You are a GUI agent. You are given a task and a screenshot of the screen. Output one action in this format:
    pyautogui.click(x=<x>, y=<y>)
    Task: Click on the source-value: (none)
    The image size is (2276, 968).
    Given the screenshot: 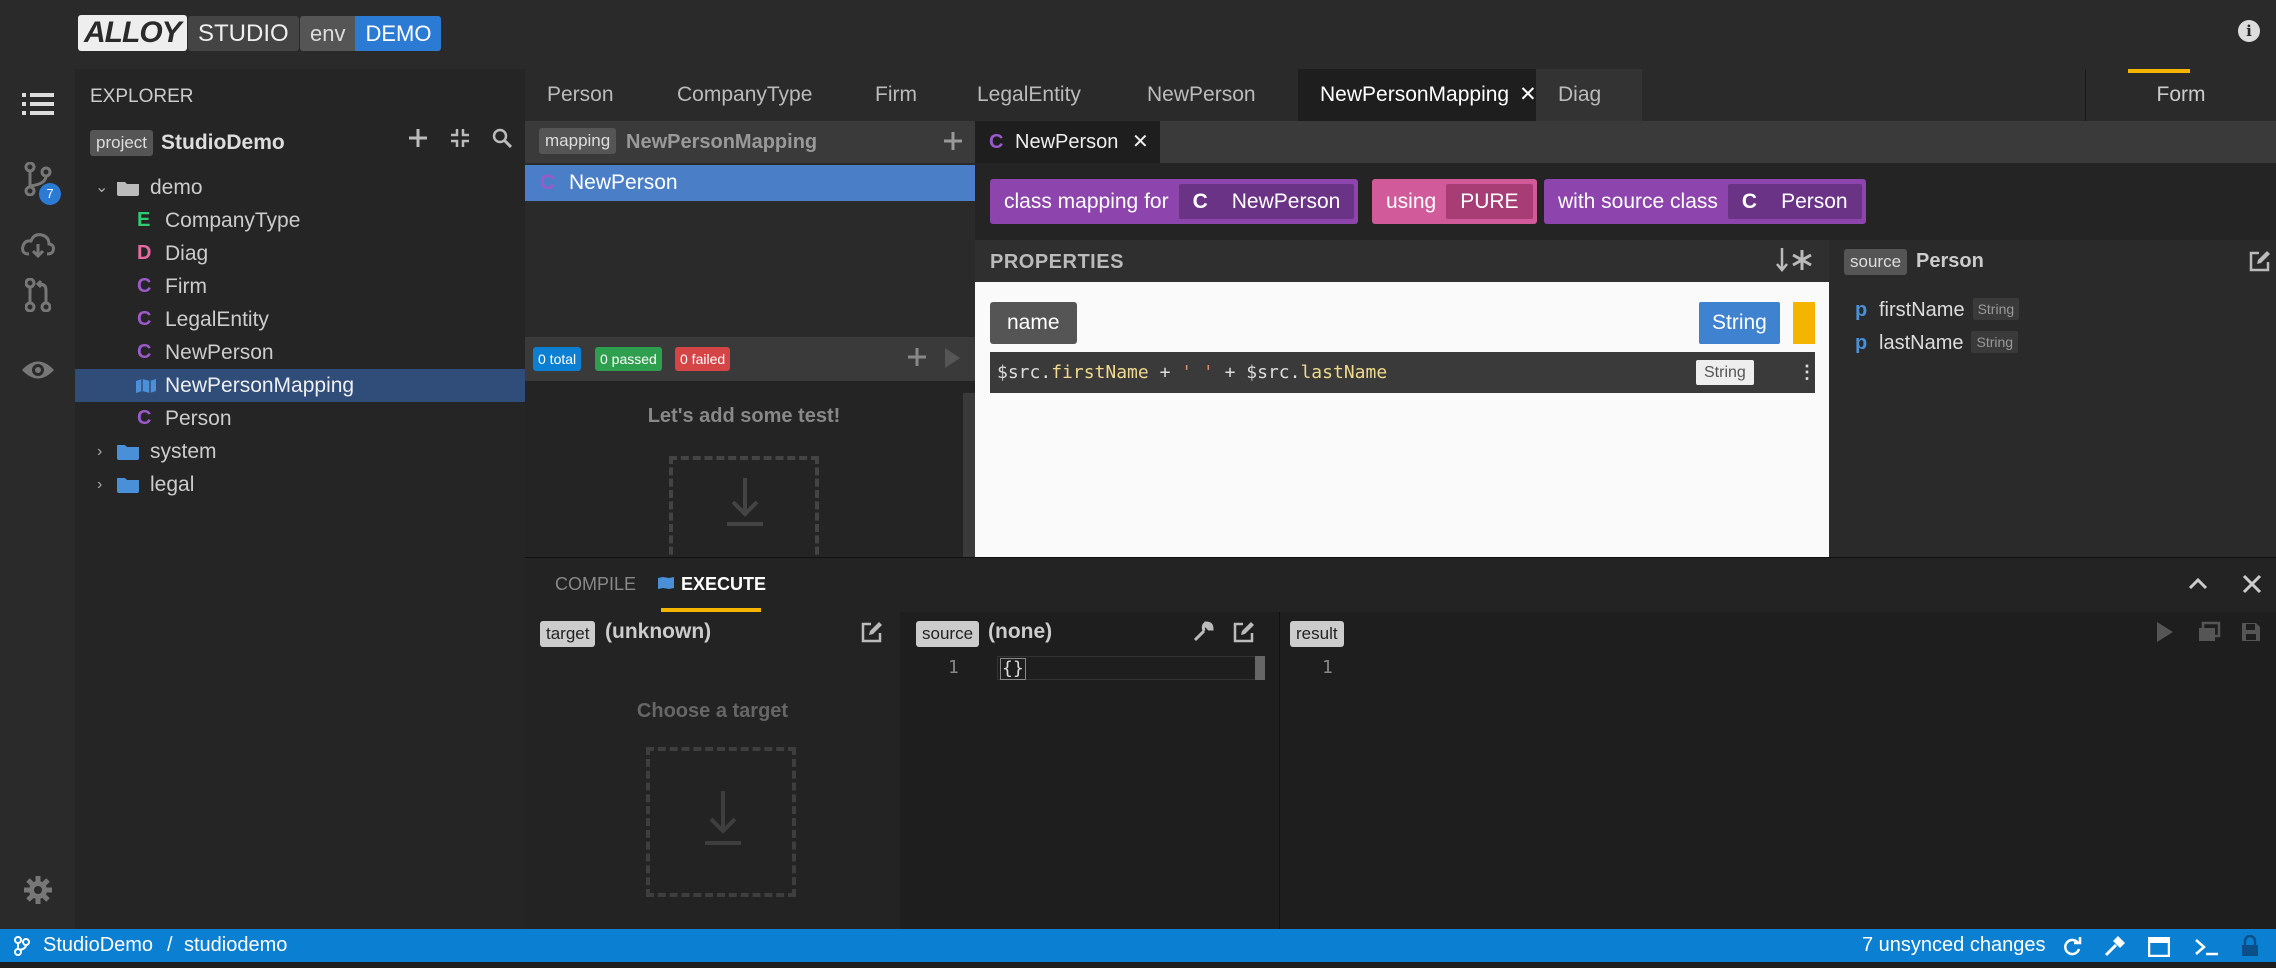 What is the action you would take?
    pyautogui.click(x=1020, y=631)
    